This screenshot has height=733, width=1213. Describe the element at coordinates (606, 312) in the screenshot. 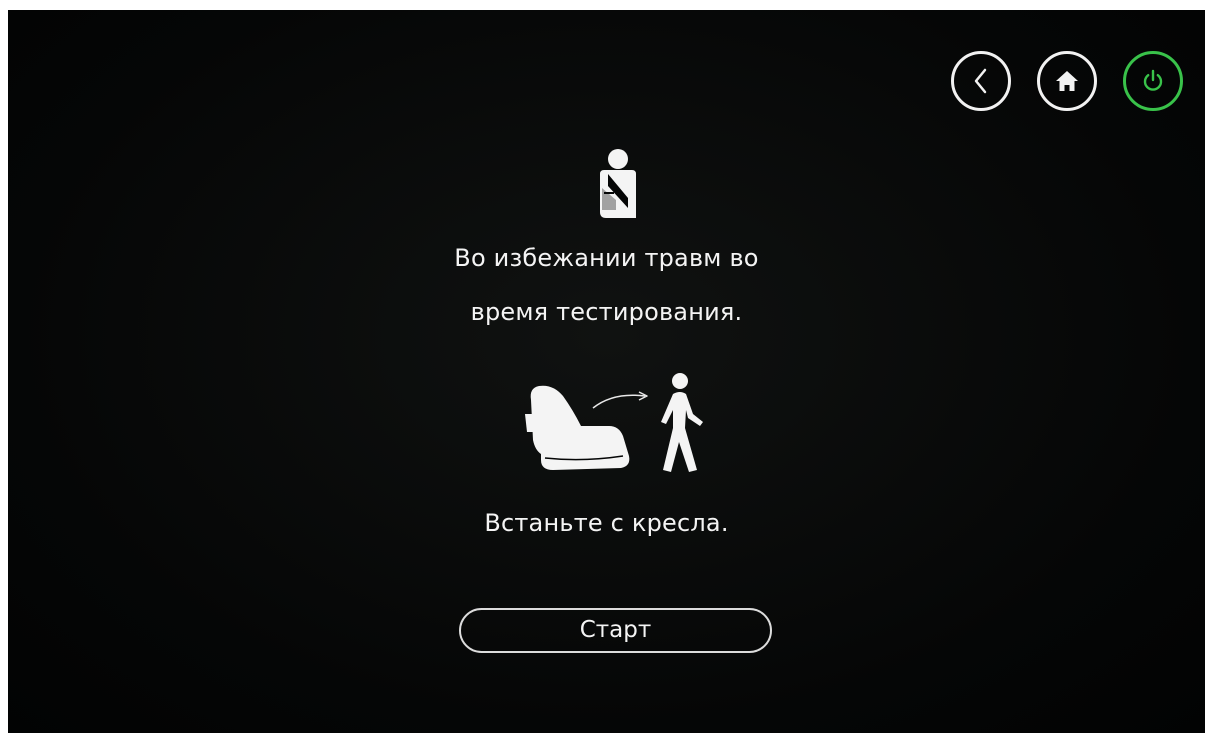

I see `warning-text-line-2: время тестирования.` at that location.